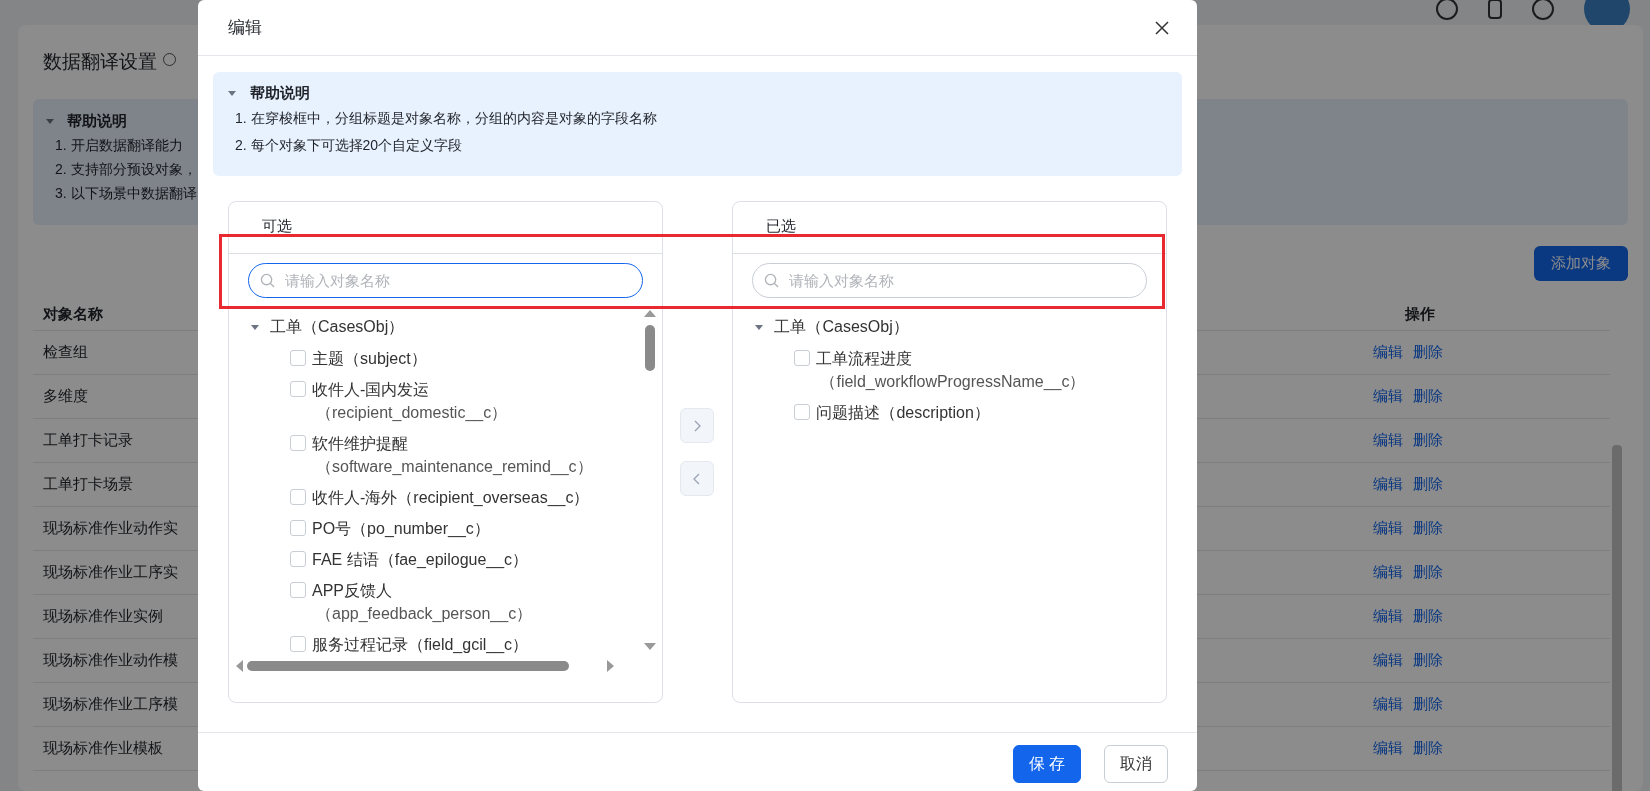 This screenshot has width=1650, height=791. I want to click on scroll-down-icon, so click(649, 647).